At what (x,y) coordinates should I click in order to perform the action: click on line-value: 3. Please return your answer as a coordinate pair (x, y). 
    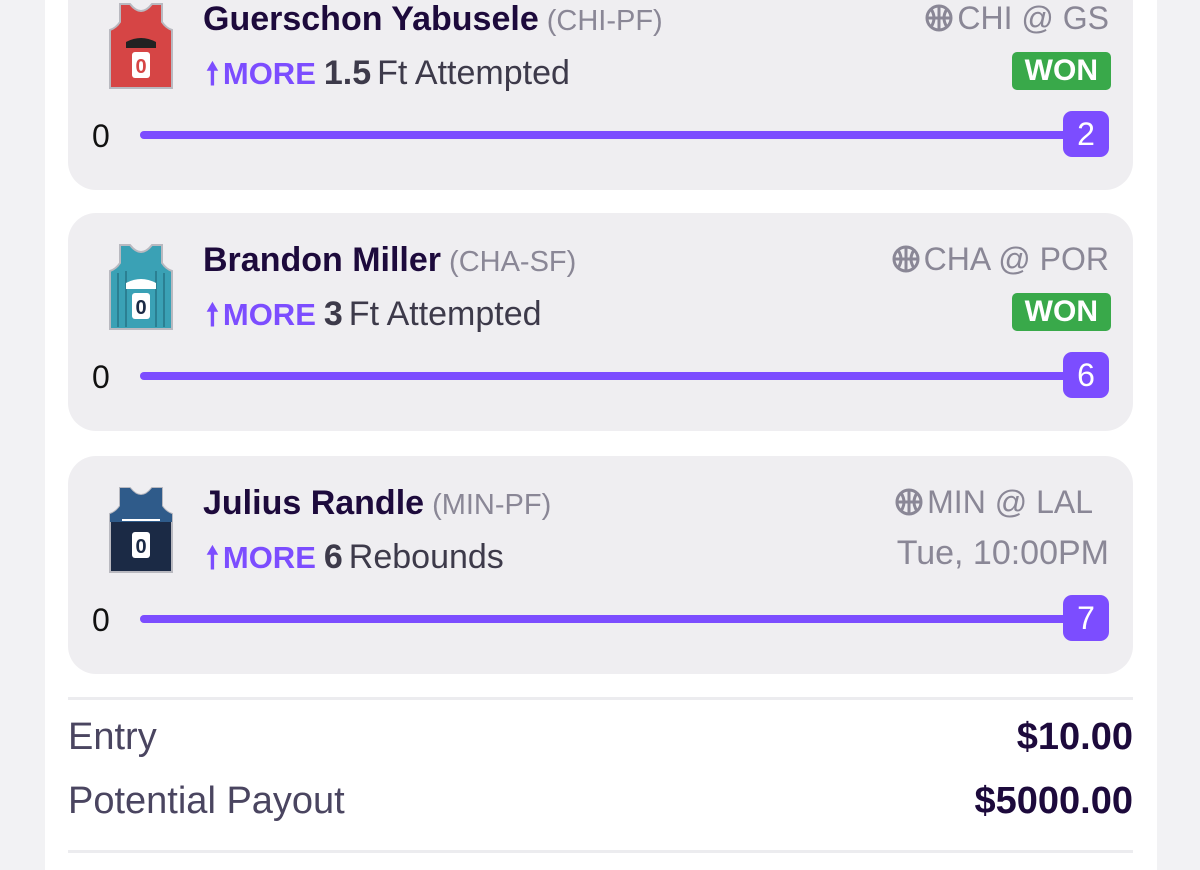
    Looking at the image, I should click on (333, 314).